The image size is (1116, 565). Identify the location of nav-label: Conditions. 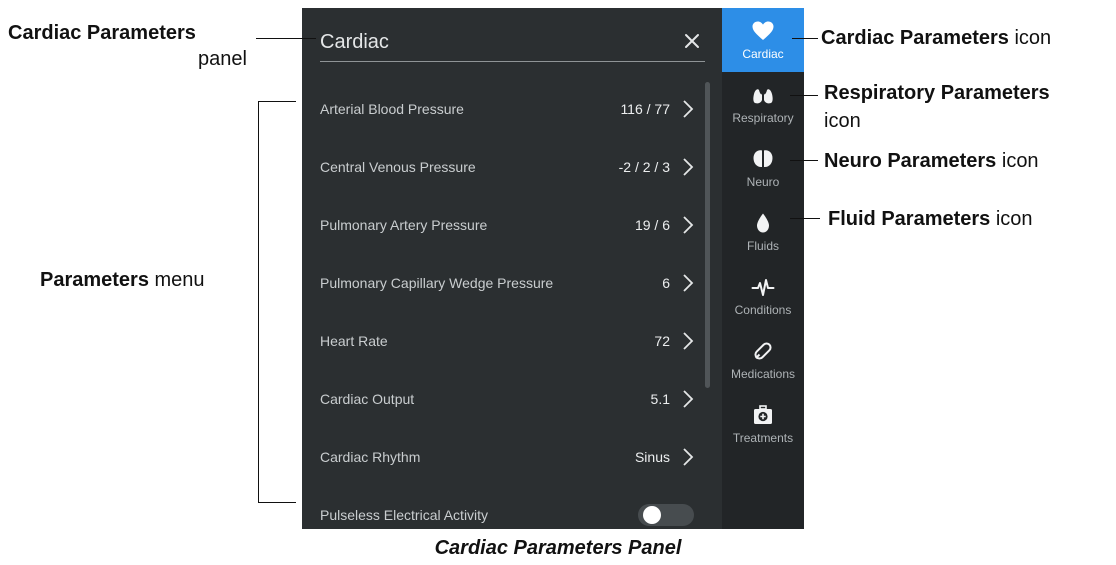
(763, 310).